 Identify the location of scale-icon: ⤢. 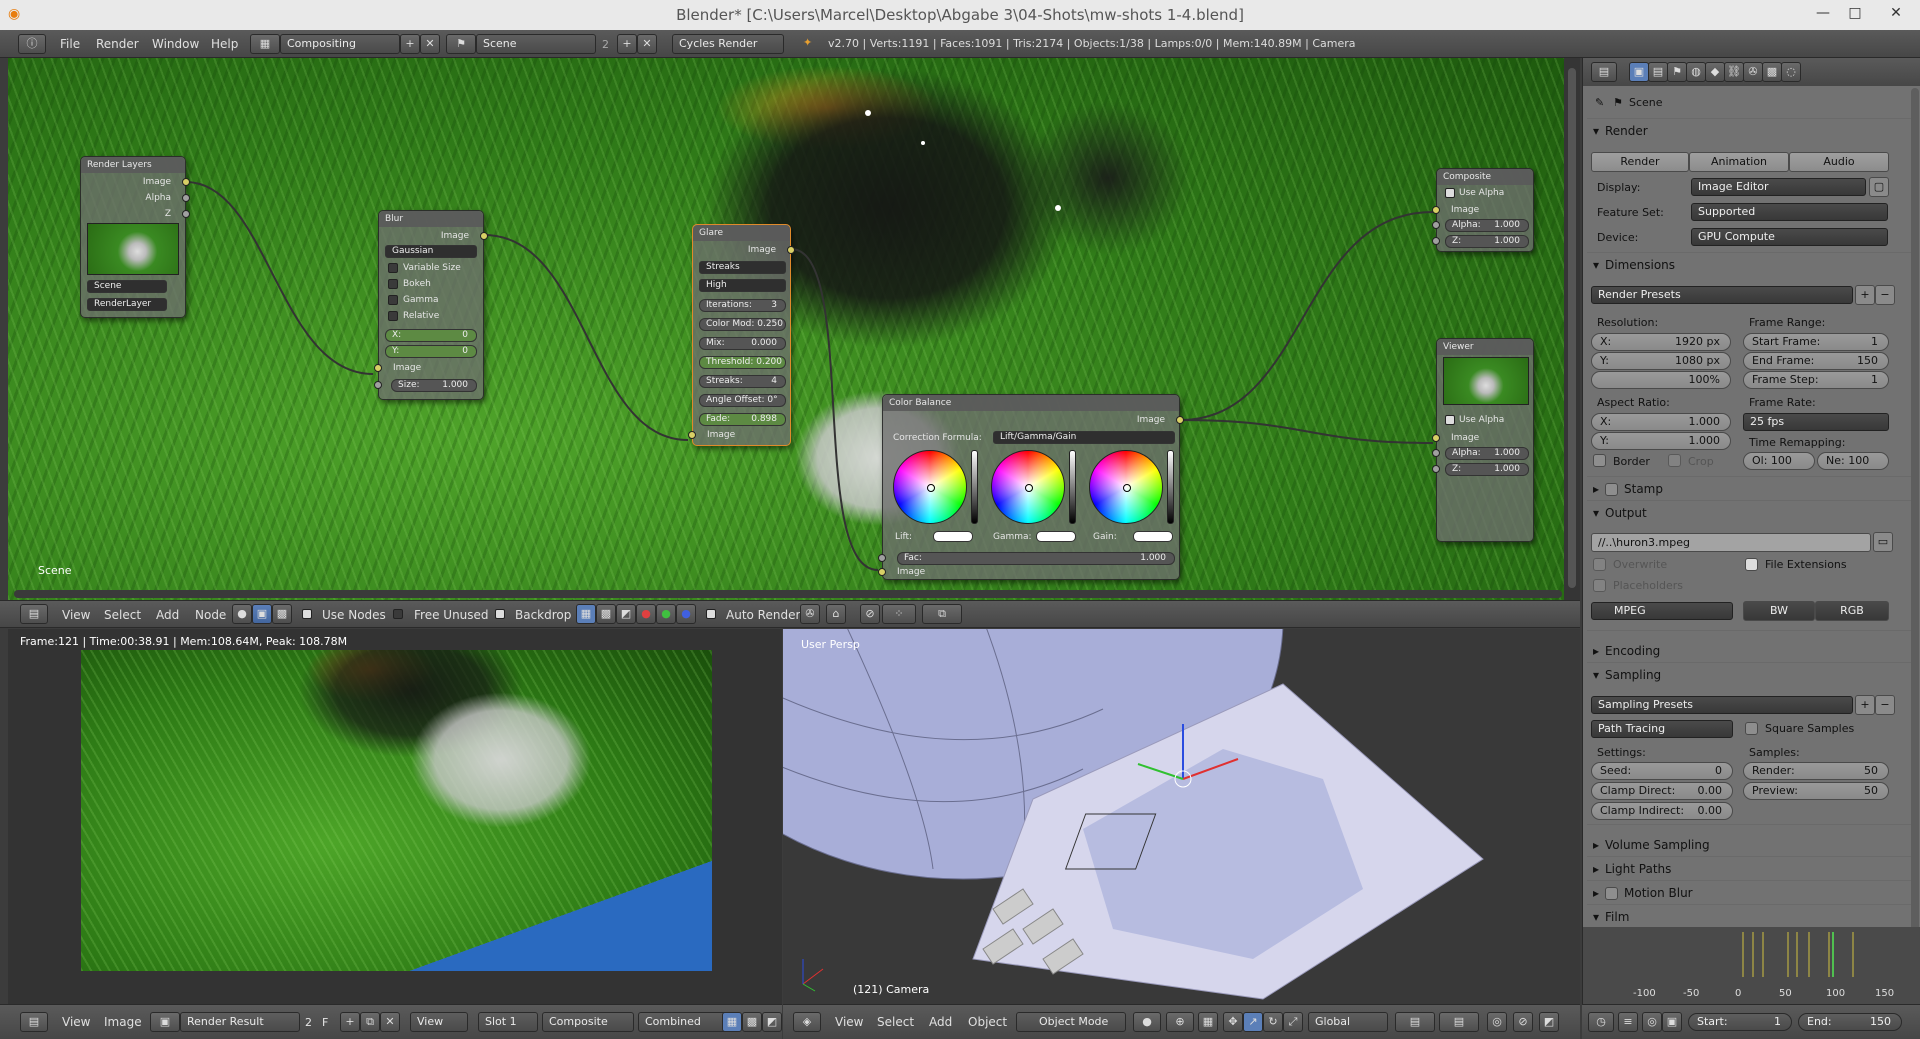
(1293, 1022).